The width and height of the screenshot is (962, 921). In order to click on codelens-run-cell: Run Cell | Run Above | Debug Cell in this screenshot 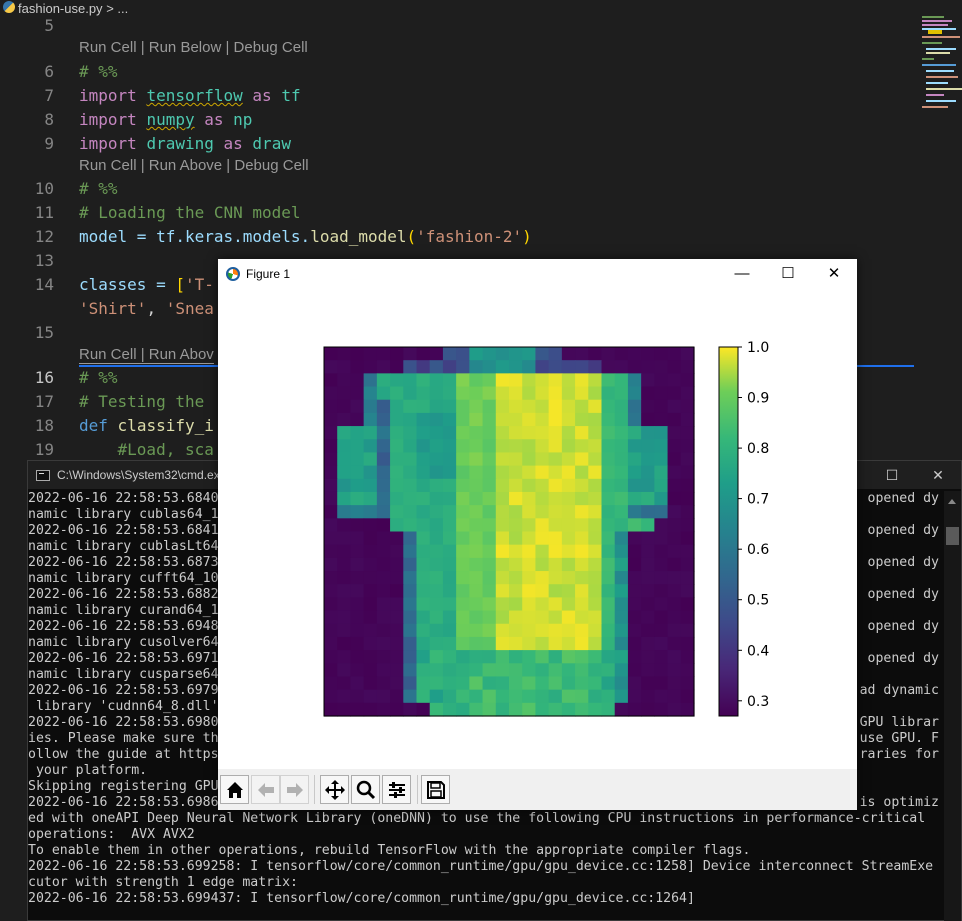, I will do `click(194, 165)`.